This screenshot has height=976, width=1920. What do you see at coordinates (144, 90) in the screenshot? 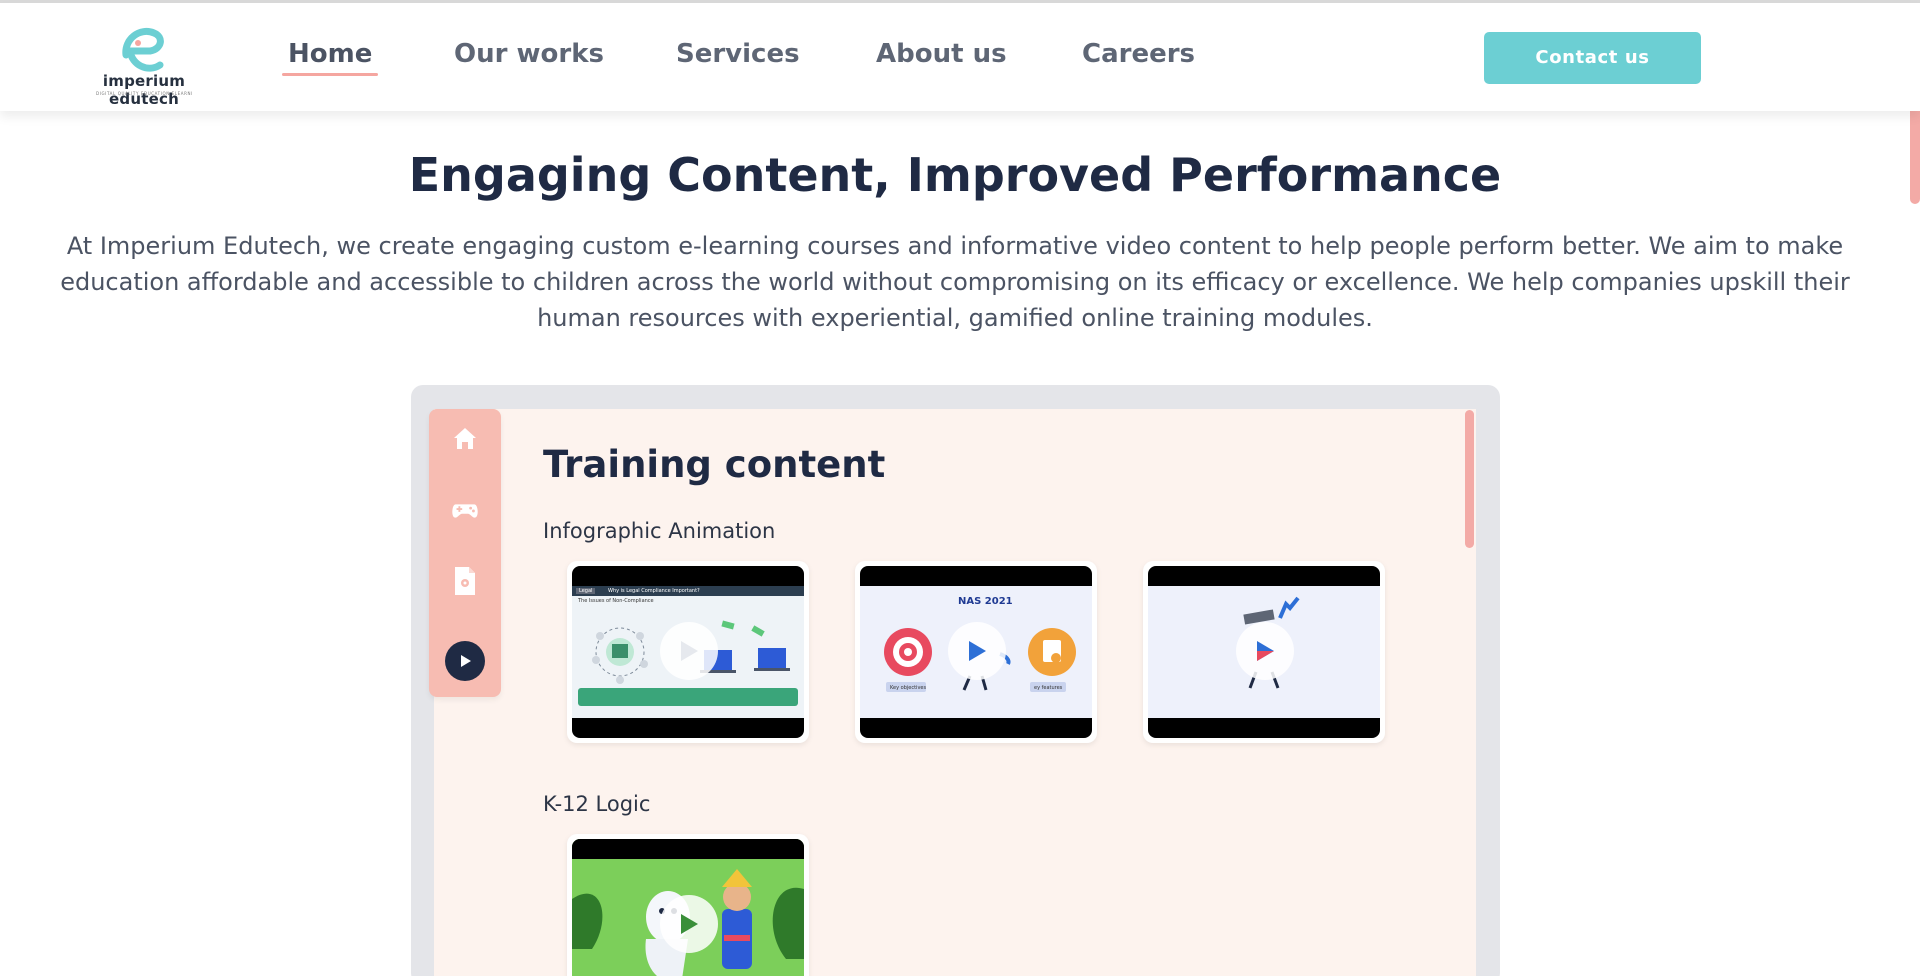
I see `brand-name: imperium edutech` at bounding box center [144, 90].